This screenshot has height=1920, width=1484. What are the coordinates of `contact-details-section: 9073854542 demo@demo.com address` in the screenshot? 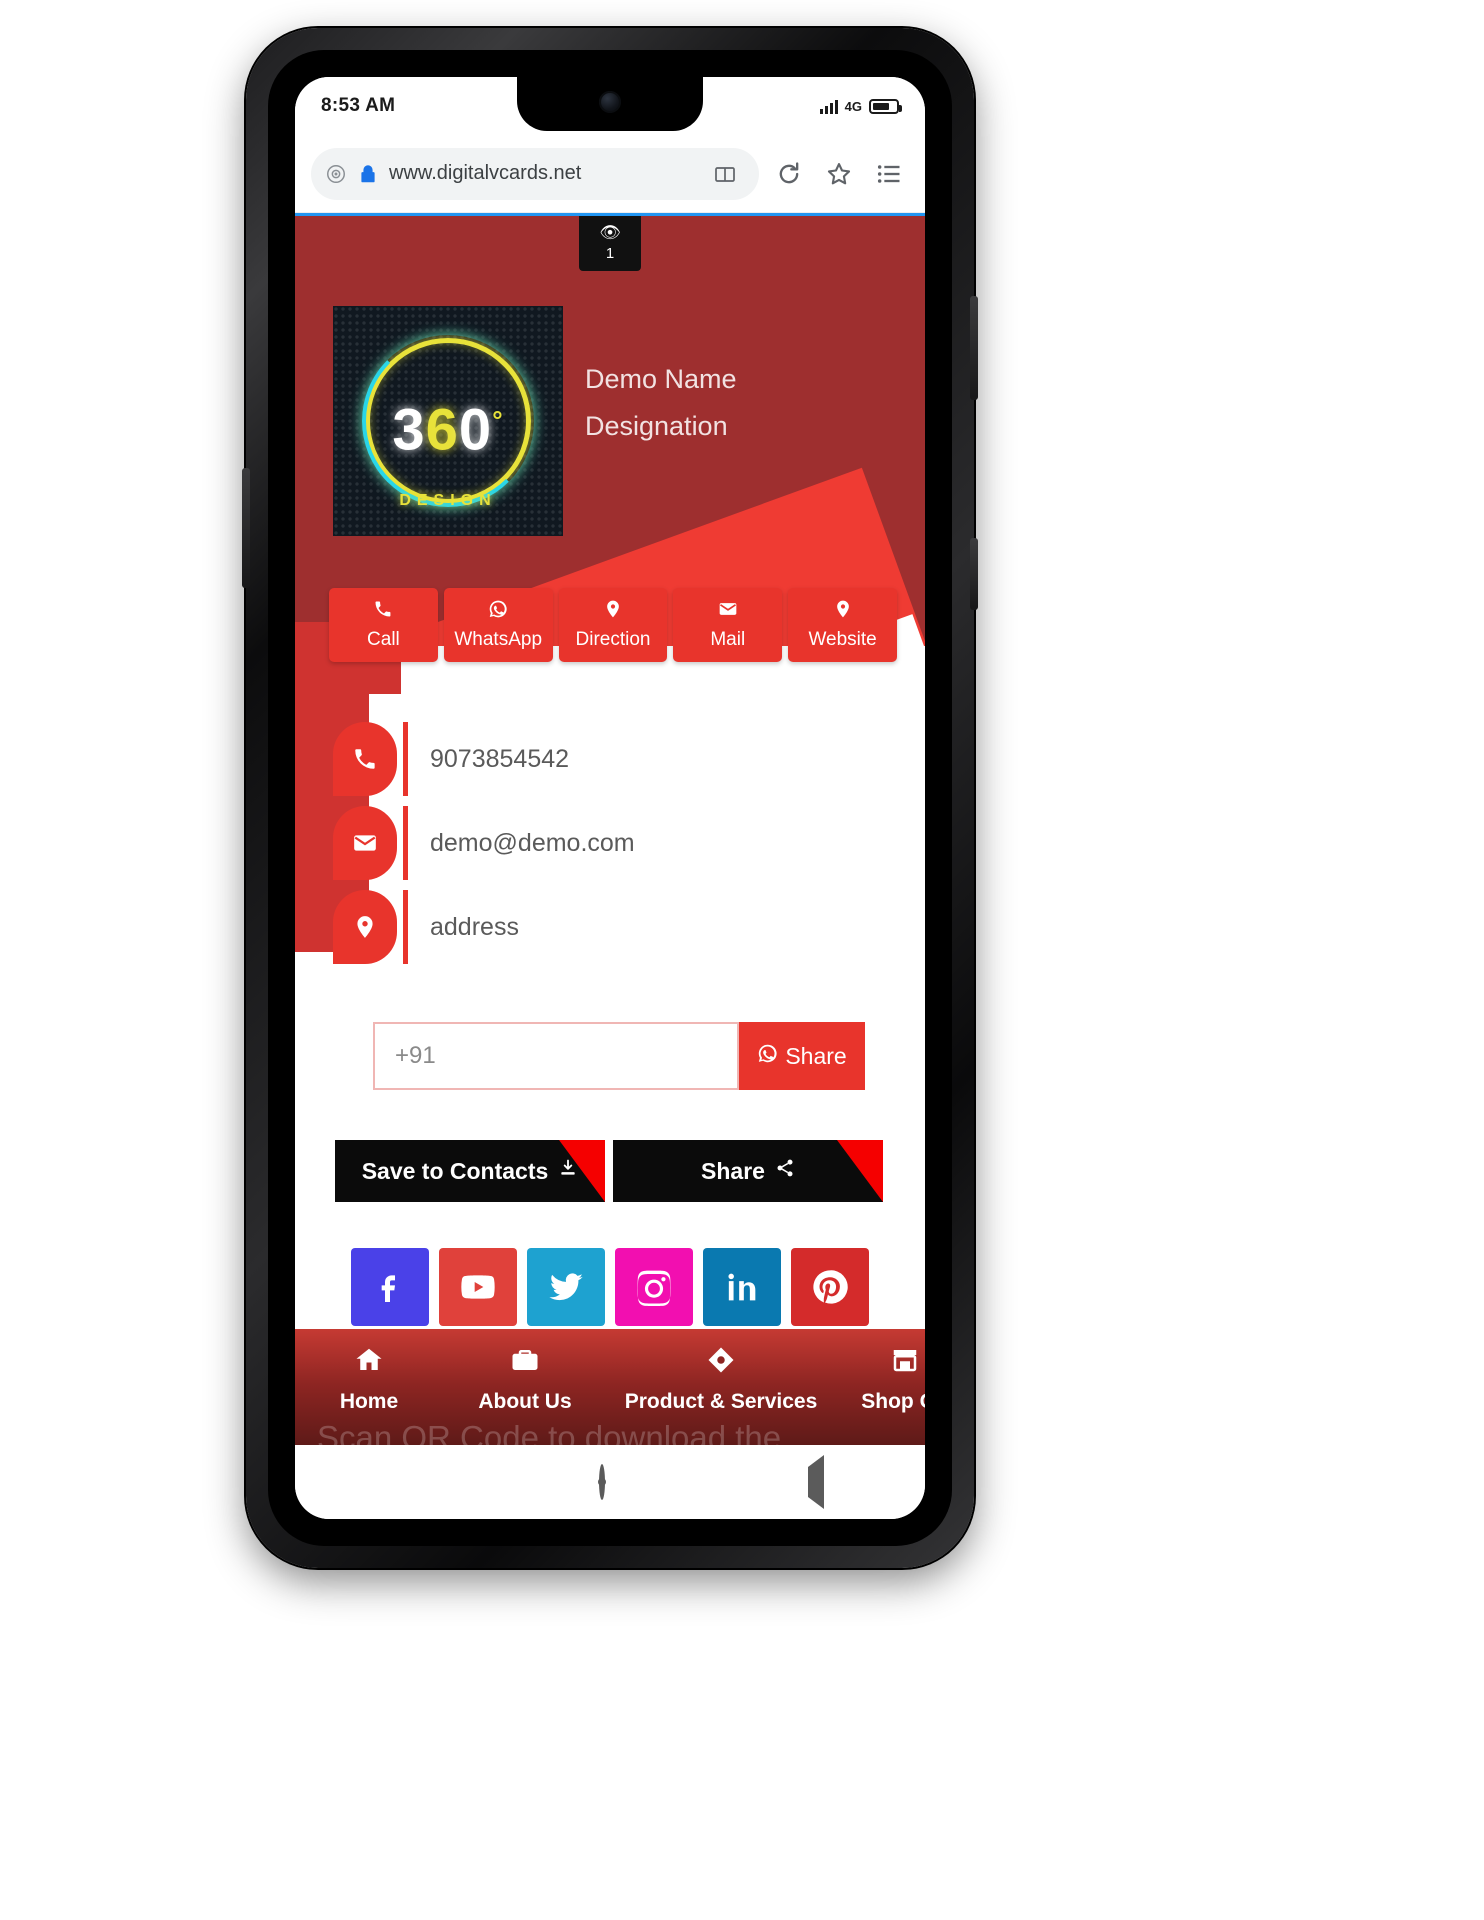 It's located at (610, 794).